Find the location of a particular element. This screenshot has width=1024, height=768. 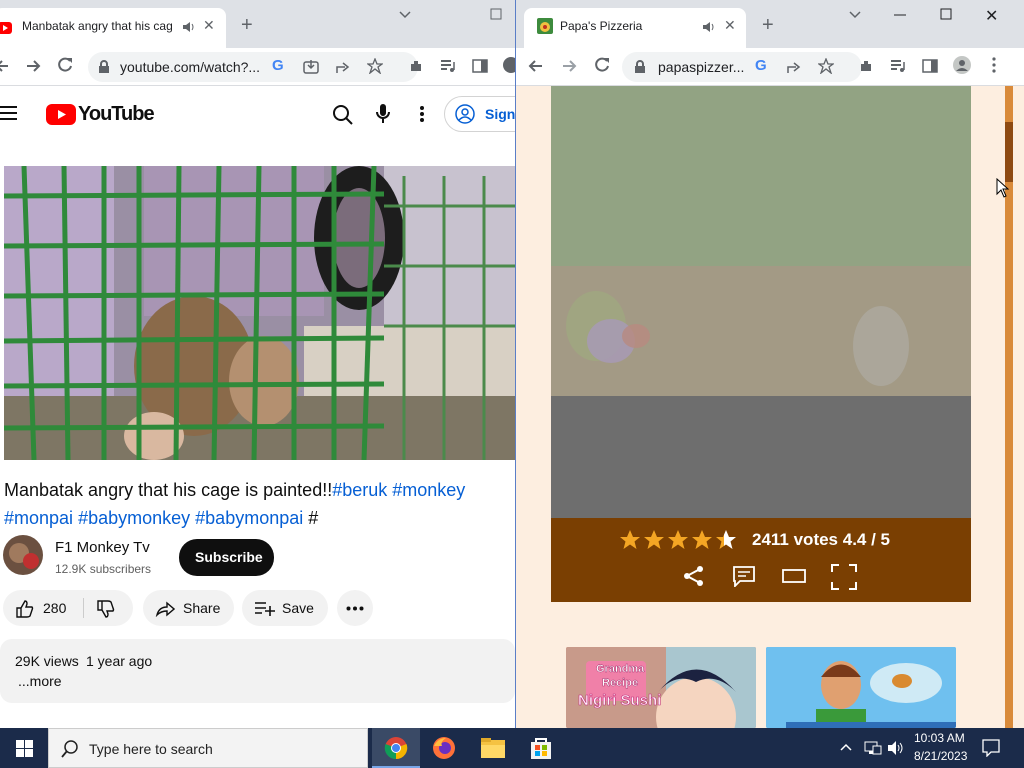

rating-stars is located at coordinates (679, 540).